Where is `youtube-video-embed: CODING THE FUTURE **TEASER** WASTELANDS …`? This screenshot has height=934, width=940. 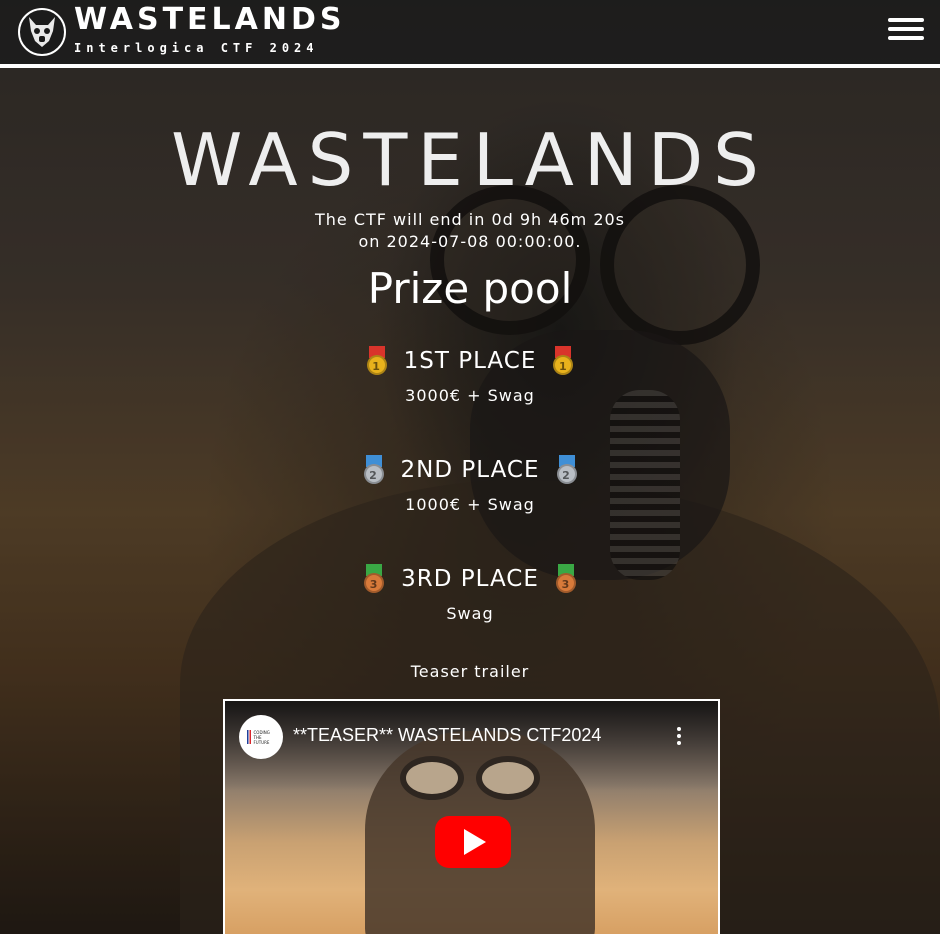
youtube-video-embed: CODING THE FUTURE **TEASER** WASTELANDS … is located at coordinates (471, 816).